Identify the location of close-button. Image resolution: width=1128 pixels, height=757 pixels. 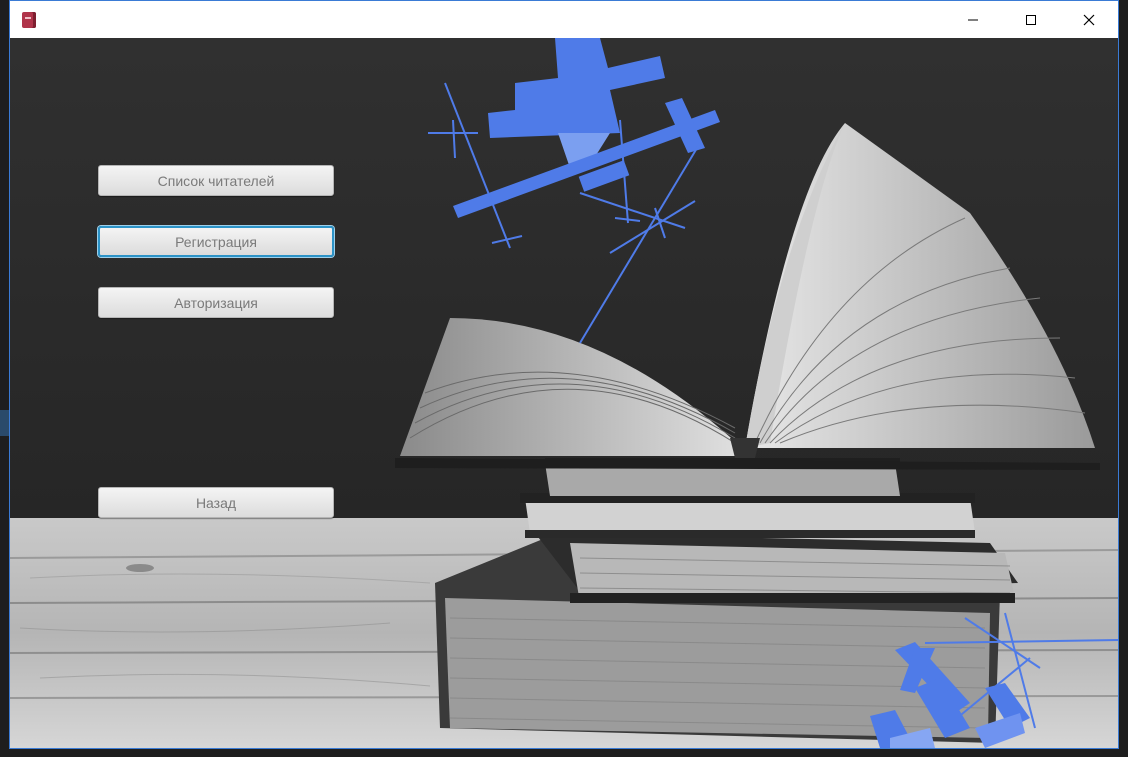
(1089, 19).